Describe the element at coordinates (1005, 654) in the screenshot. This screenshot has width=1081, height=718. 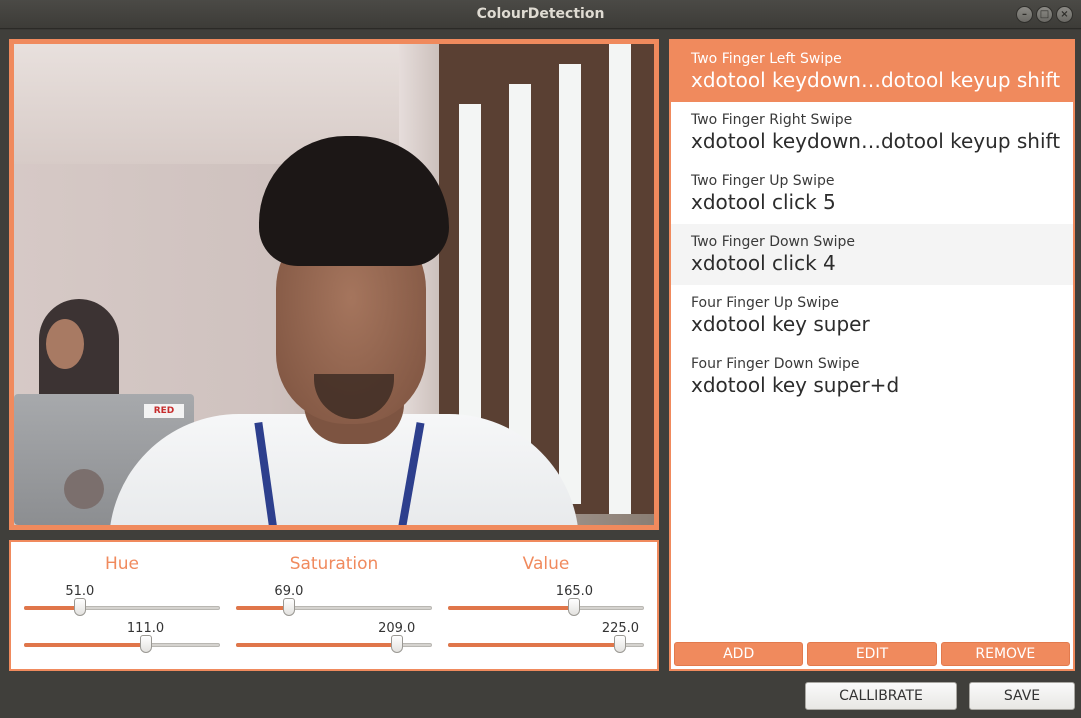
I see `remove-button: REMOVE` at that location.